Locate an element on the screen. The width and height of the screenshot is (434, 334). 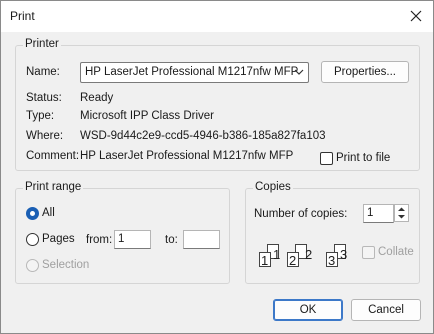
printer-group-title: Printer is located at coordinates (42, 44).